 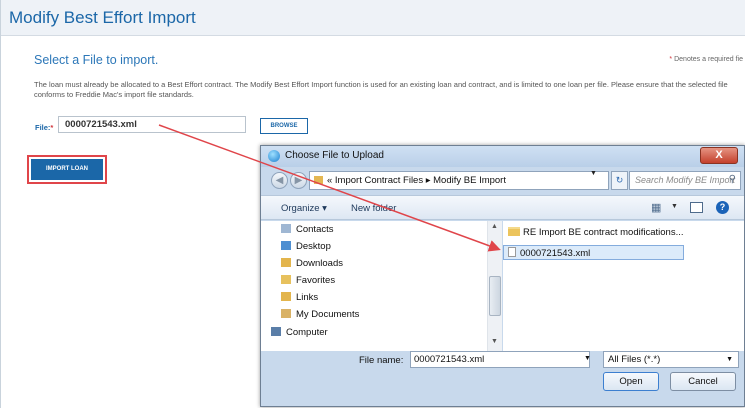 What do you see at coordinates (284, 126) in the screenshot?
I see `browse-button: BROWSE` at bounding box center [284, 126].